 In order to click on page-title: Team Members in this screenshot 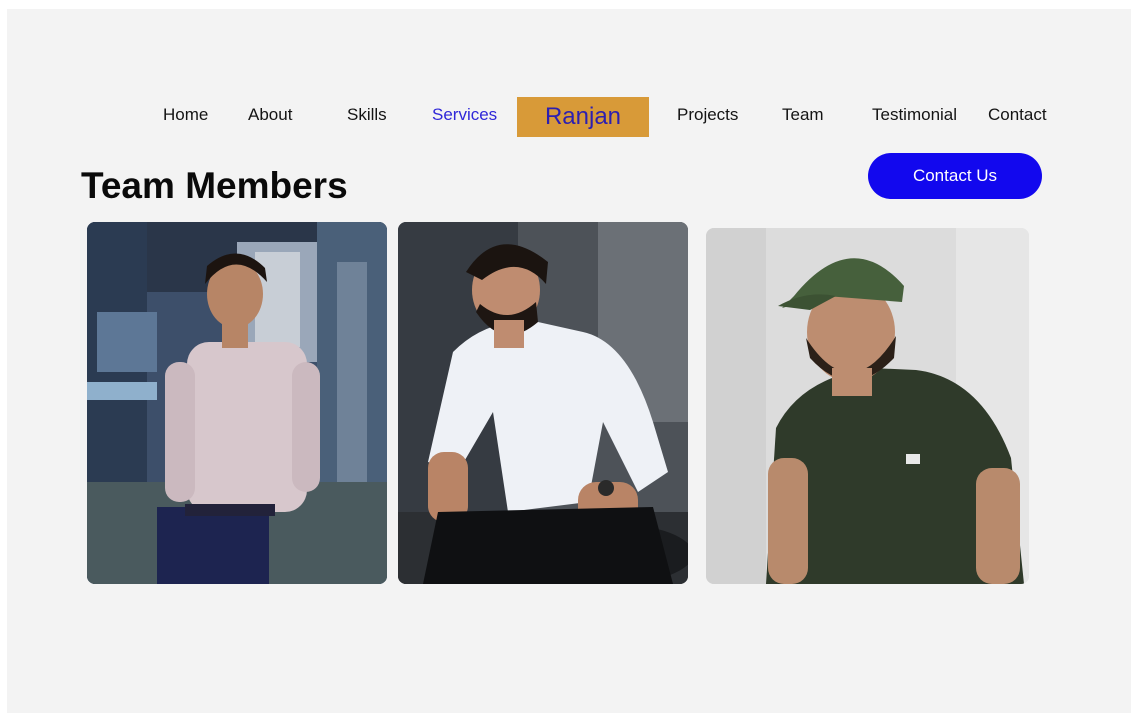, I will do `click(214, 185)`.